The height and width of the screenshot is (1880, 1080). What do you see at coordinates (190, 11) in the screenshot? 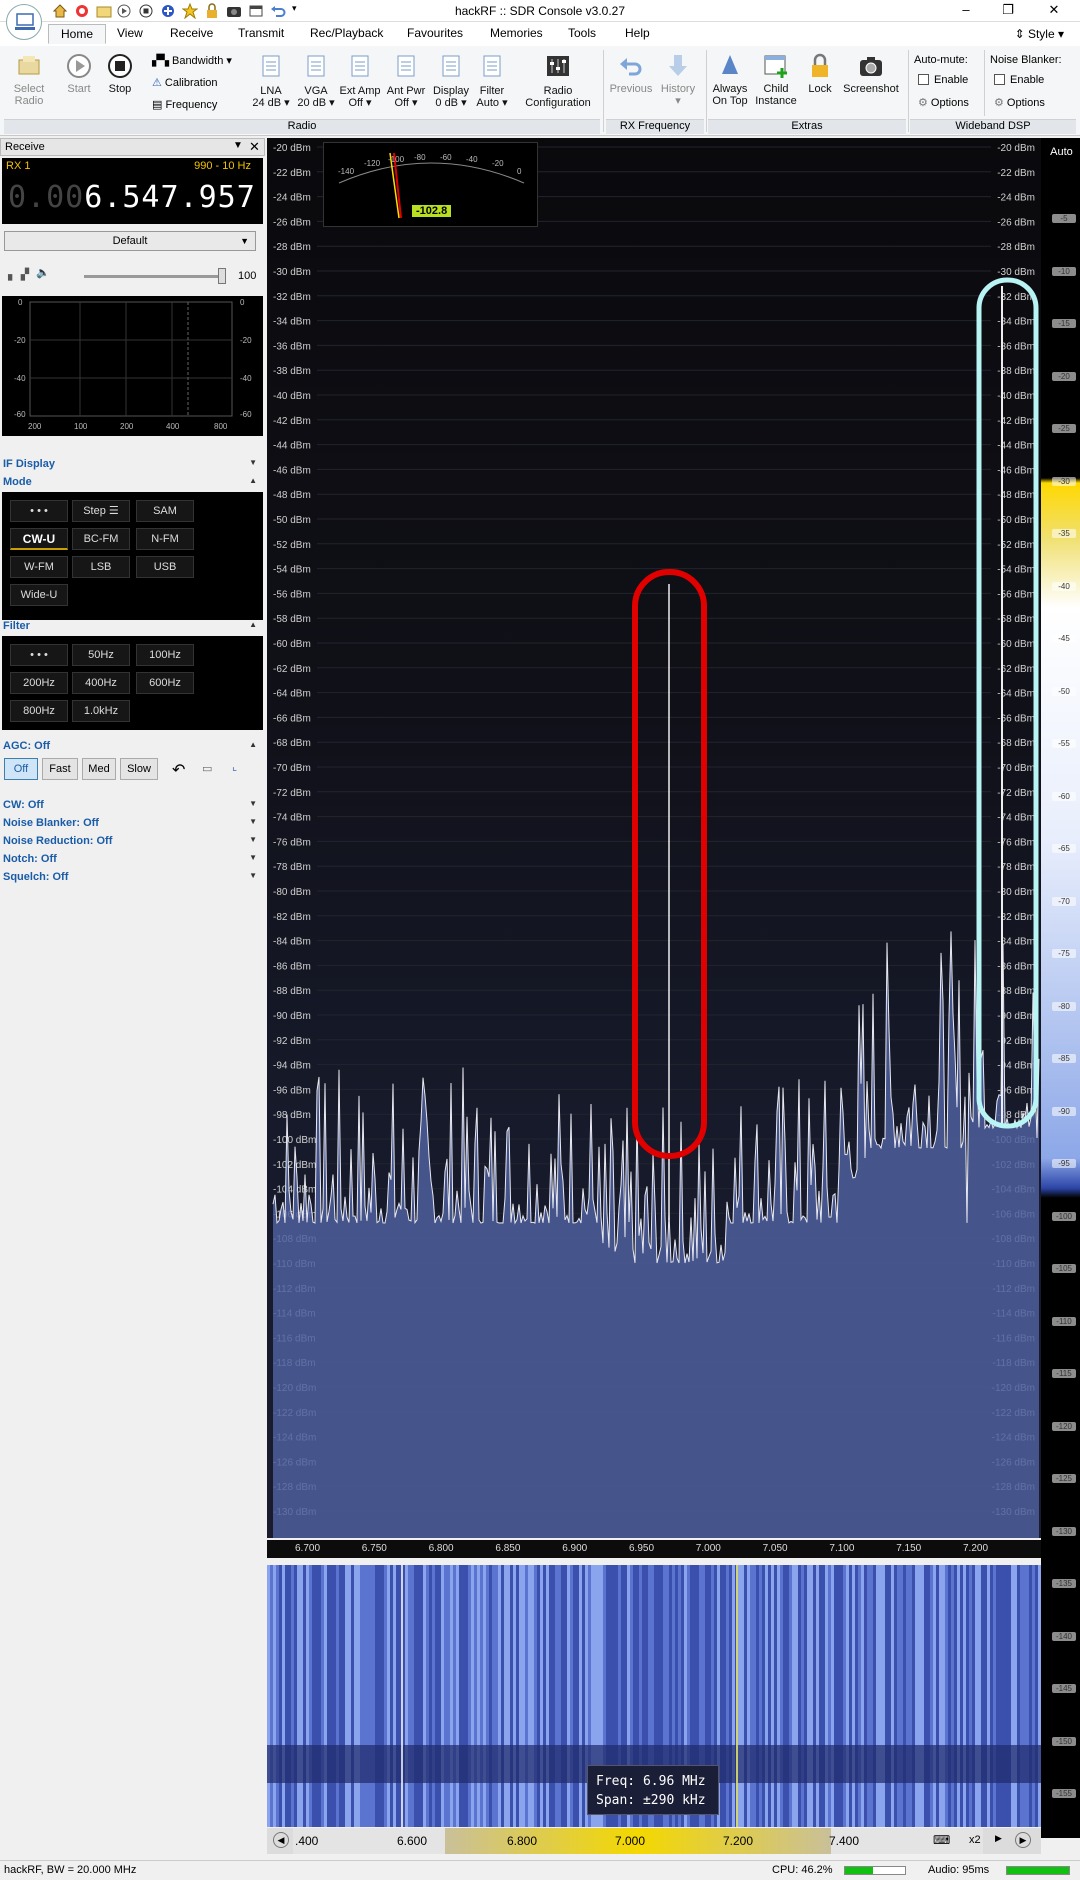
I see `star-icon` at bounding box center [190, 11].